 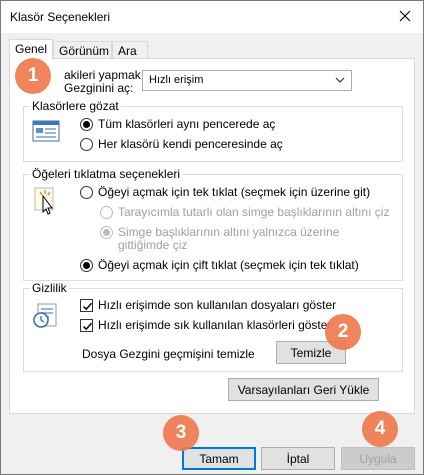 I want to click on tab-view: Görünüm, so click(x=82, y=50).